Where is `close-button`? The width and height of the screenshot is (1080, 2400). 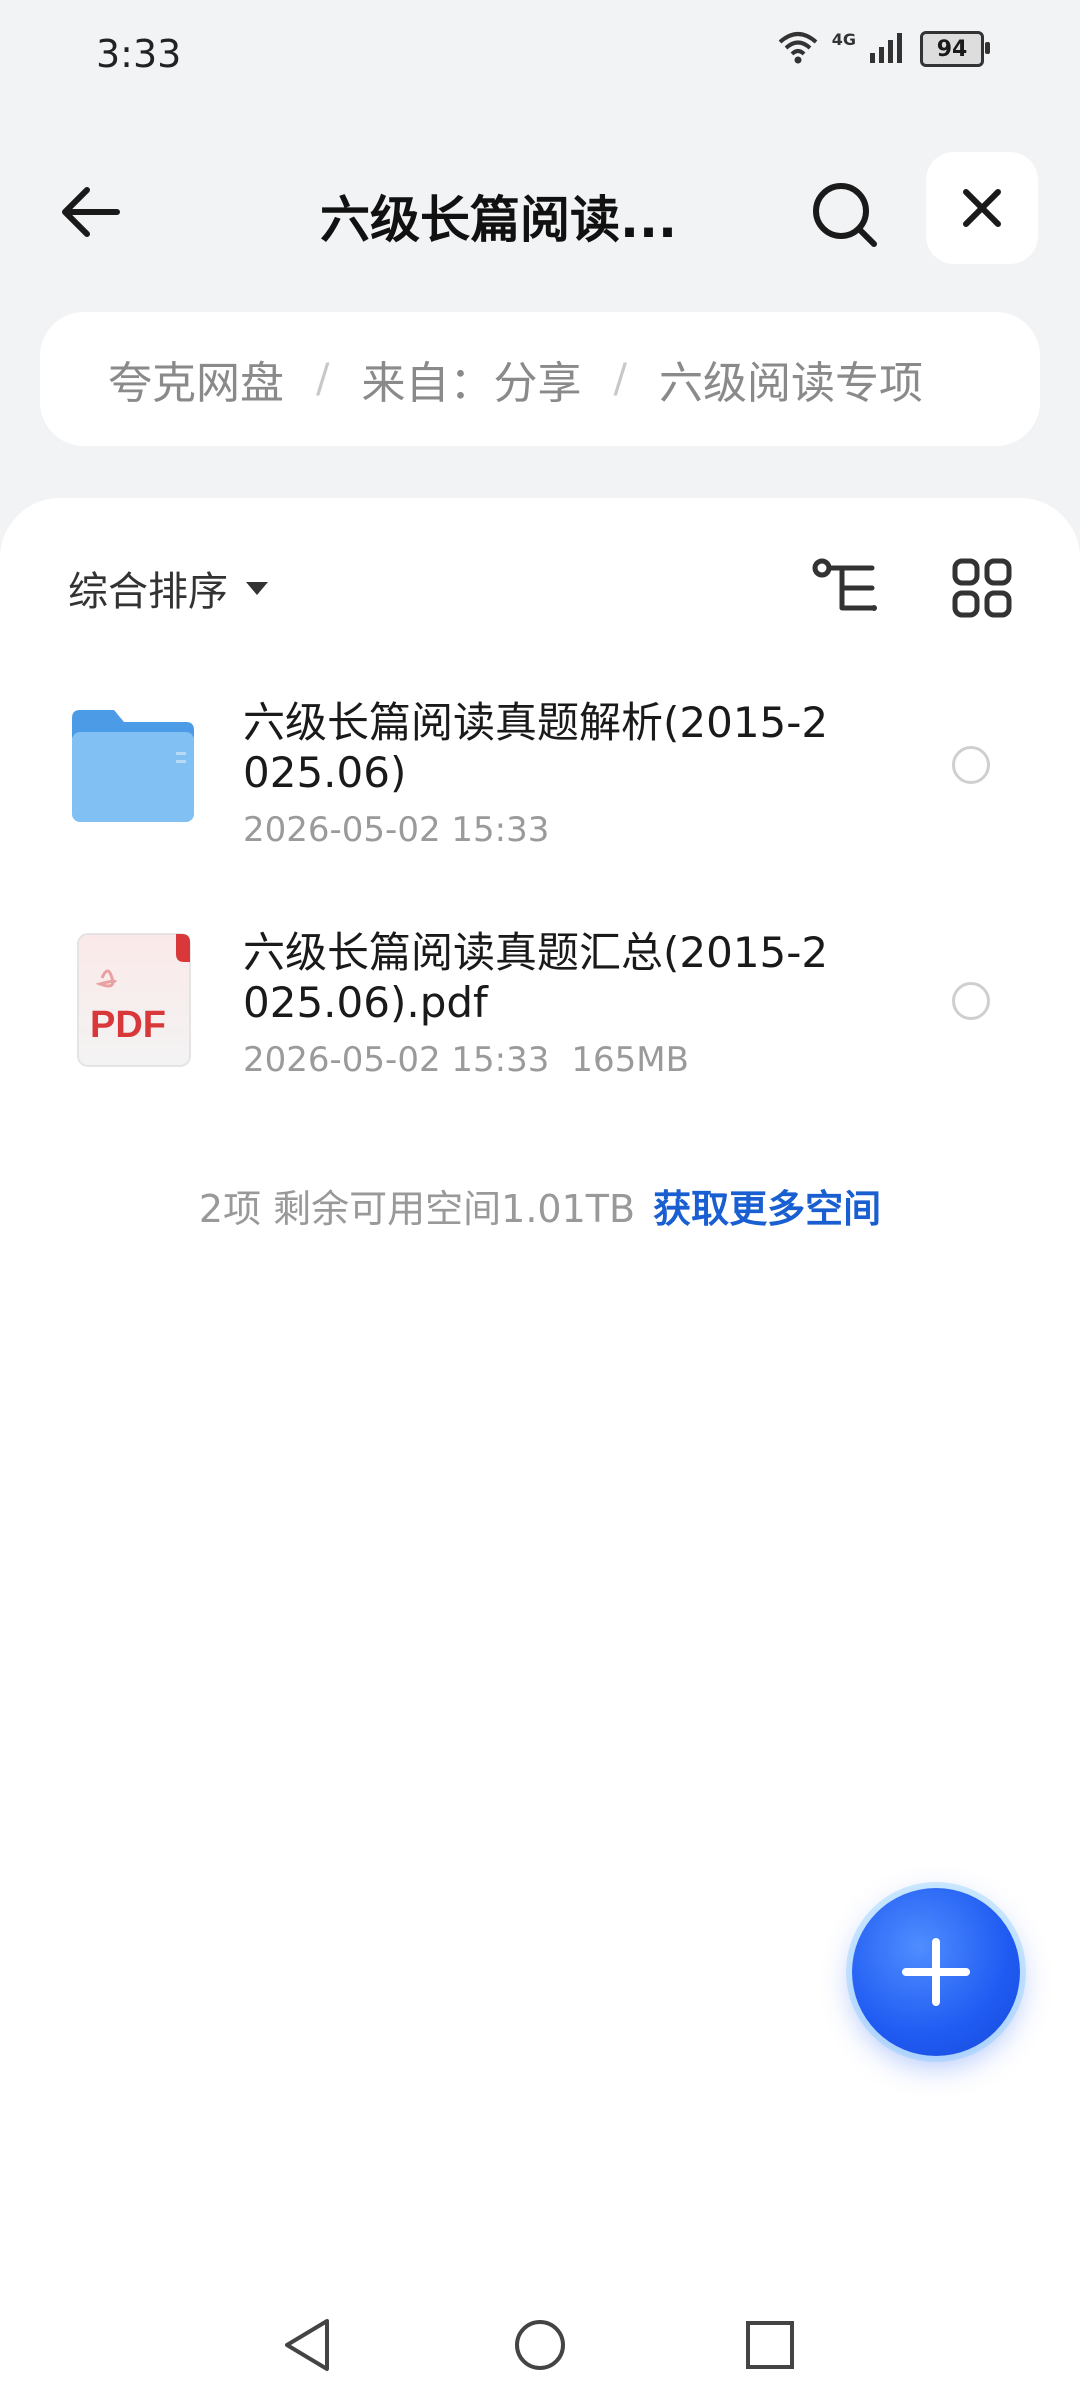
close-button is located at coordinates (982, 208).